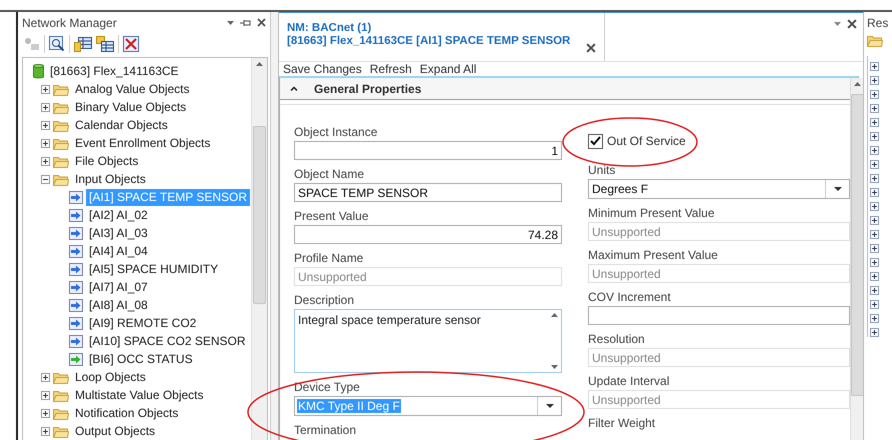  What do you see at coordinates (118, 215) in the screenshot?
I see `tree-item: [AI2] AI_02` at bounding box center [118, 215].